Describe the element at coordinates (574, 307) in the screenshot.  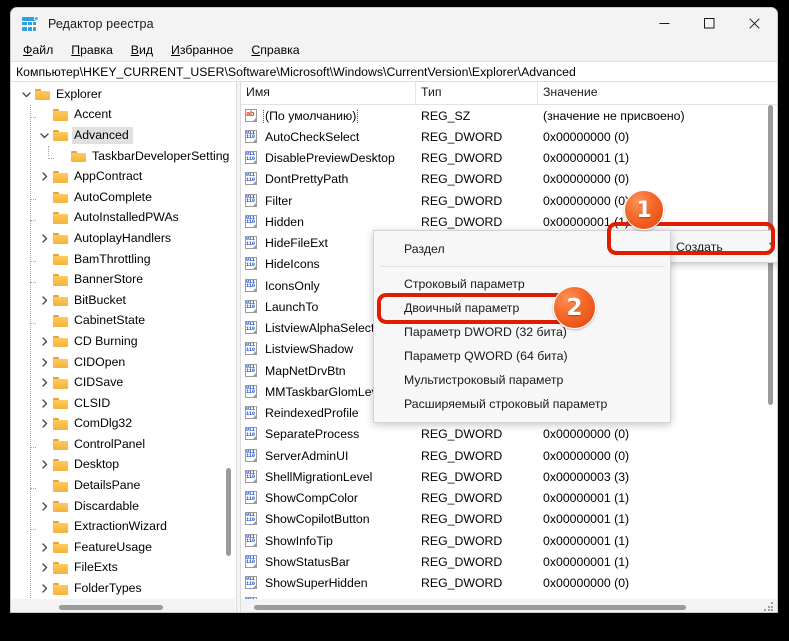
I see `step-badge-2: 2` at that location.